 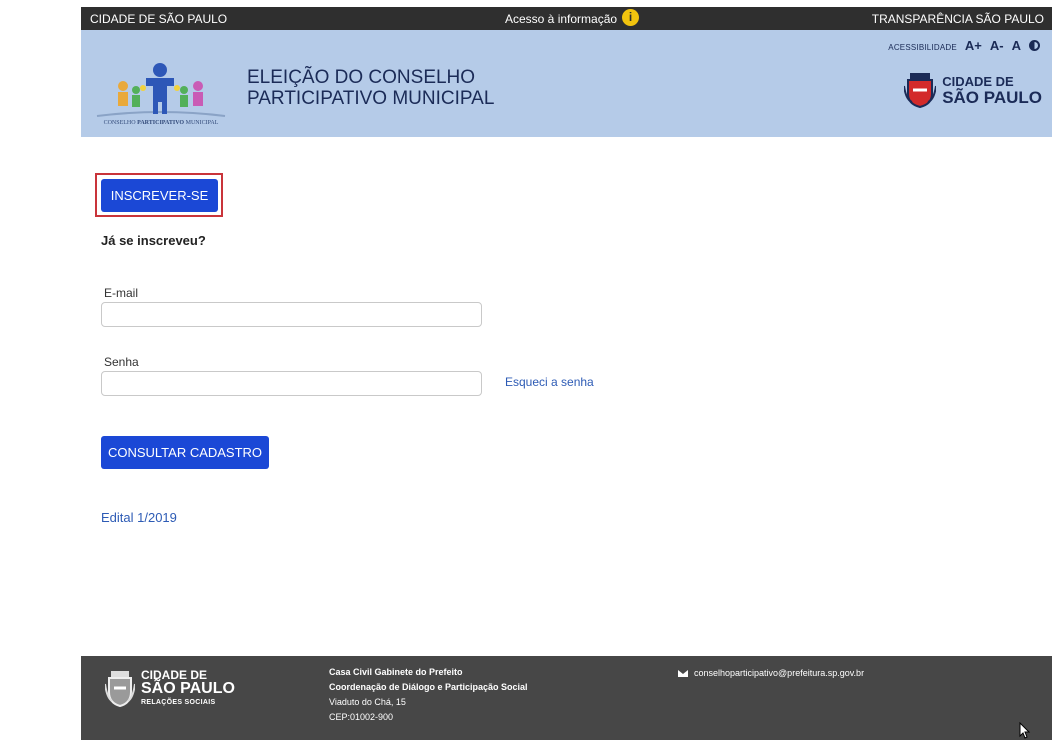 I want to click on footer-city-logo: CIDADE DE SÃO PAULO RELAÇÕES SOCIAIS, so click(x=170, y=689).